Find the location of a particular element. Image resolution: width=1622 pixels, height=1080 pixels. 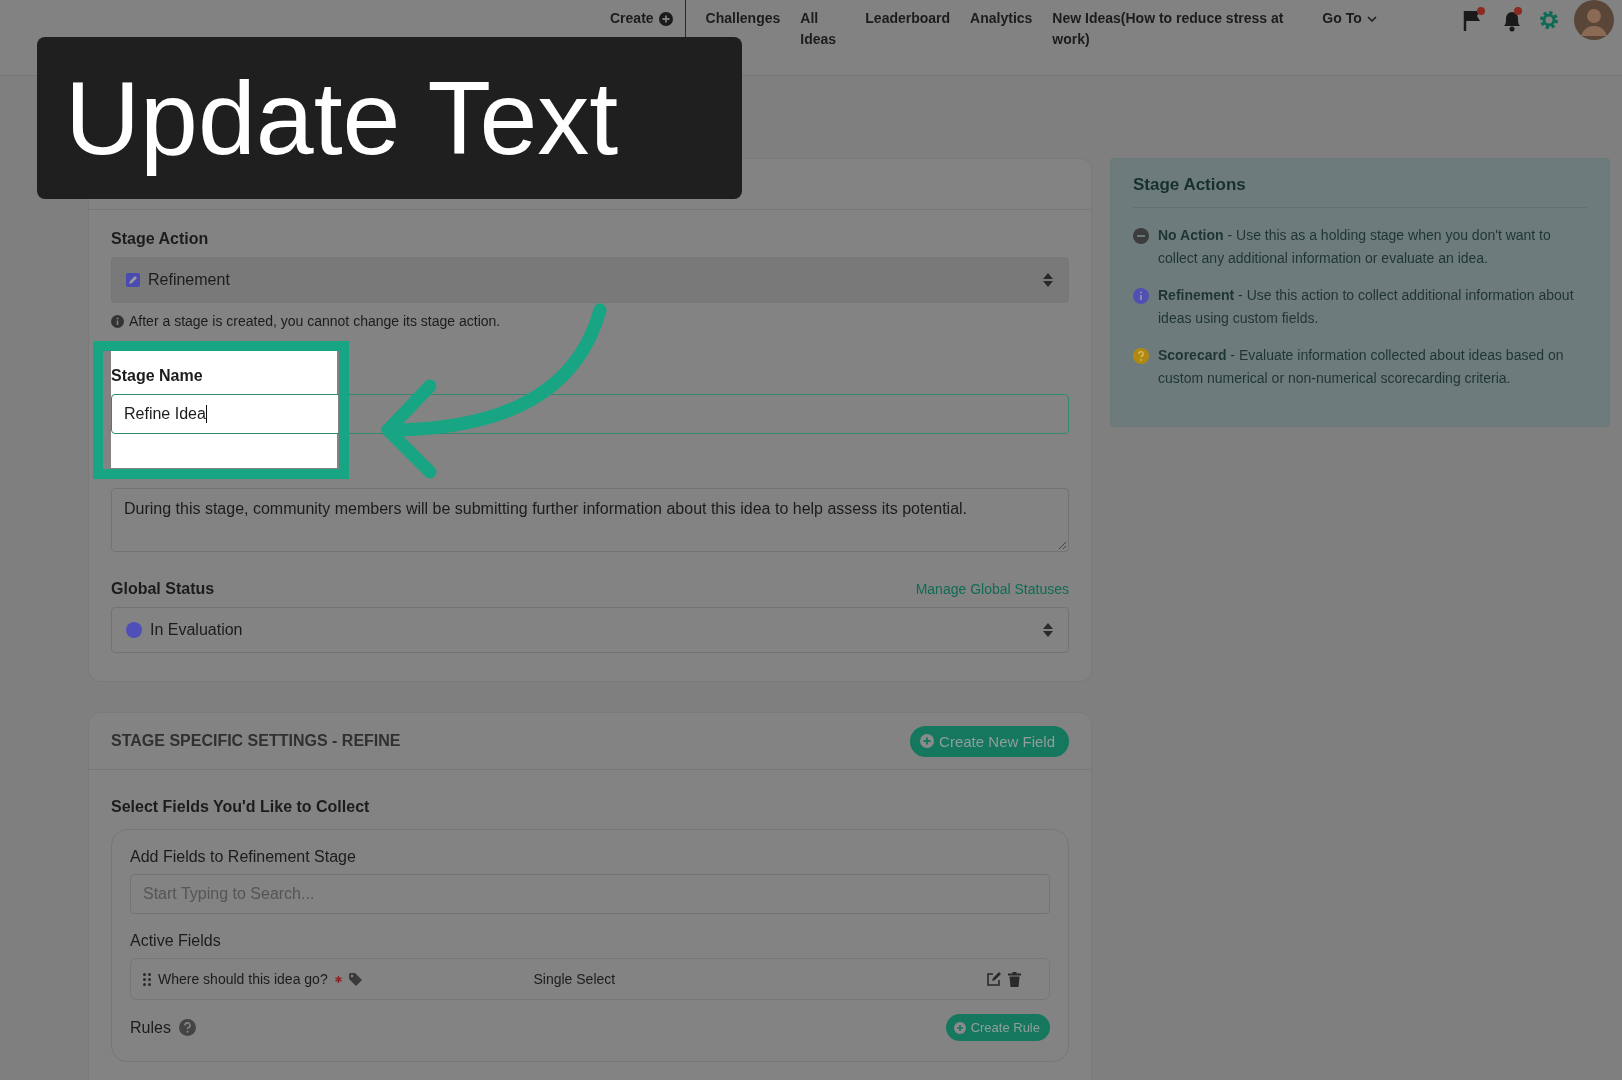

field-label: Active Fields is located at coordinates (176, 941).